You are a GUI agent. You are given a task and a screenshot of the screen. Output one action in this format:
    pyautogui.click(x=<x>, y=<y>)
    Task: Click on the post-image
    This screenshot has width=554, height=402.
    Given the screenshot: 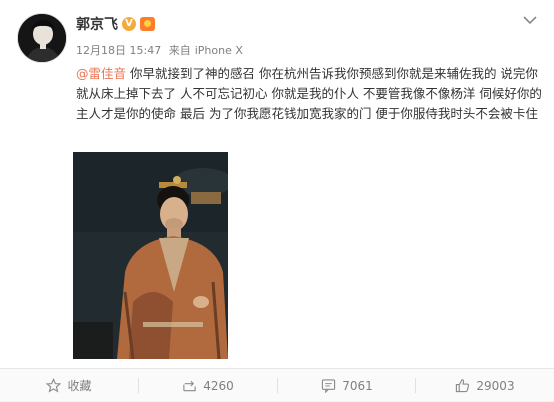 What is the action you would take?
    pyautogui.click(x=150, y=255)
    